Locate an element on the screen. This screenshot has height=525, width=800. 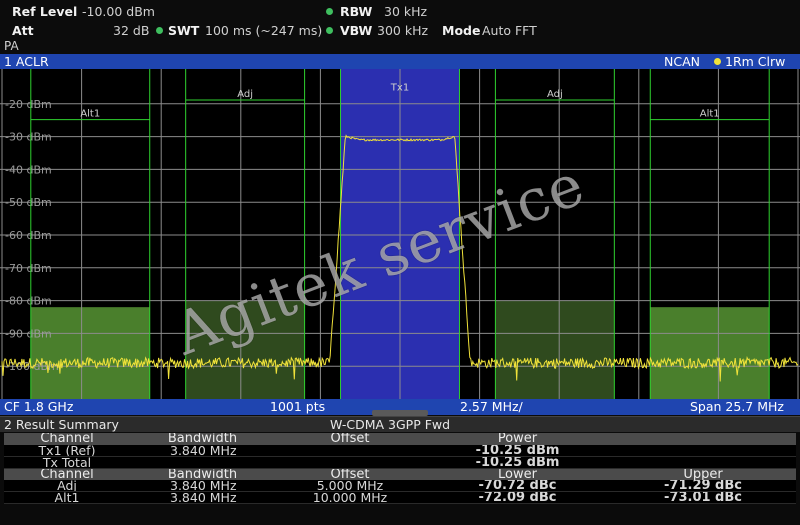
channel-cell: Tx1 (Ref) is located at coordinates (67, 450).